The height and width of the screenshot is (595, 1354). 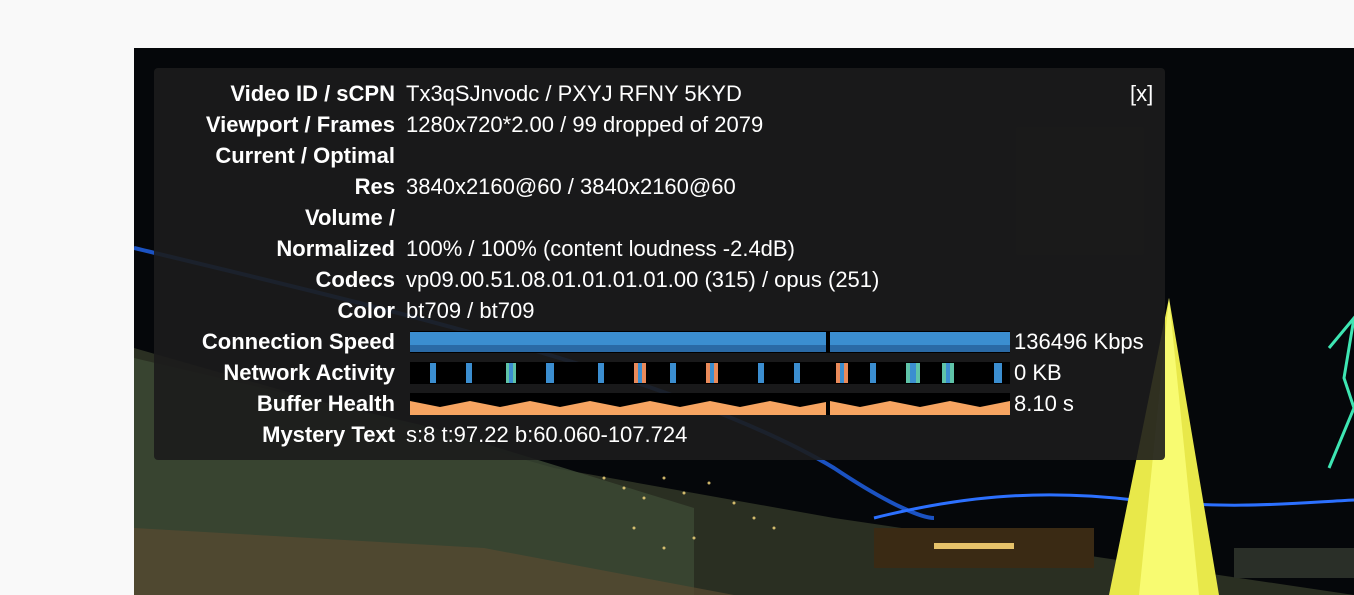 I want to click on stats-row-current-optimal: Current / Optimal, so click(x=659, y=155).